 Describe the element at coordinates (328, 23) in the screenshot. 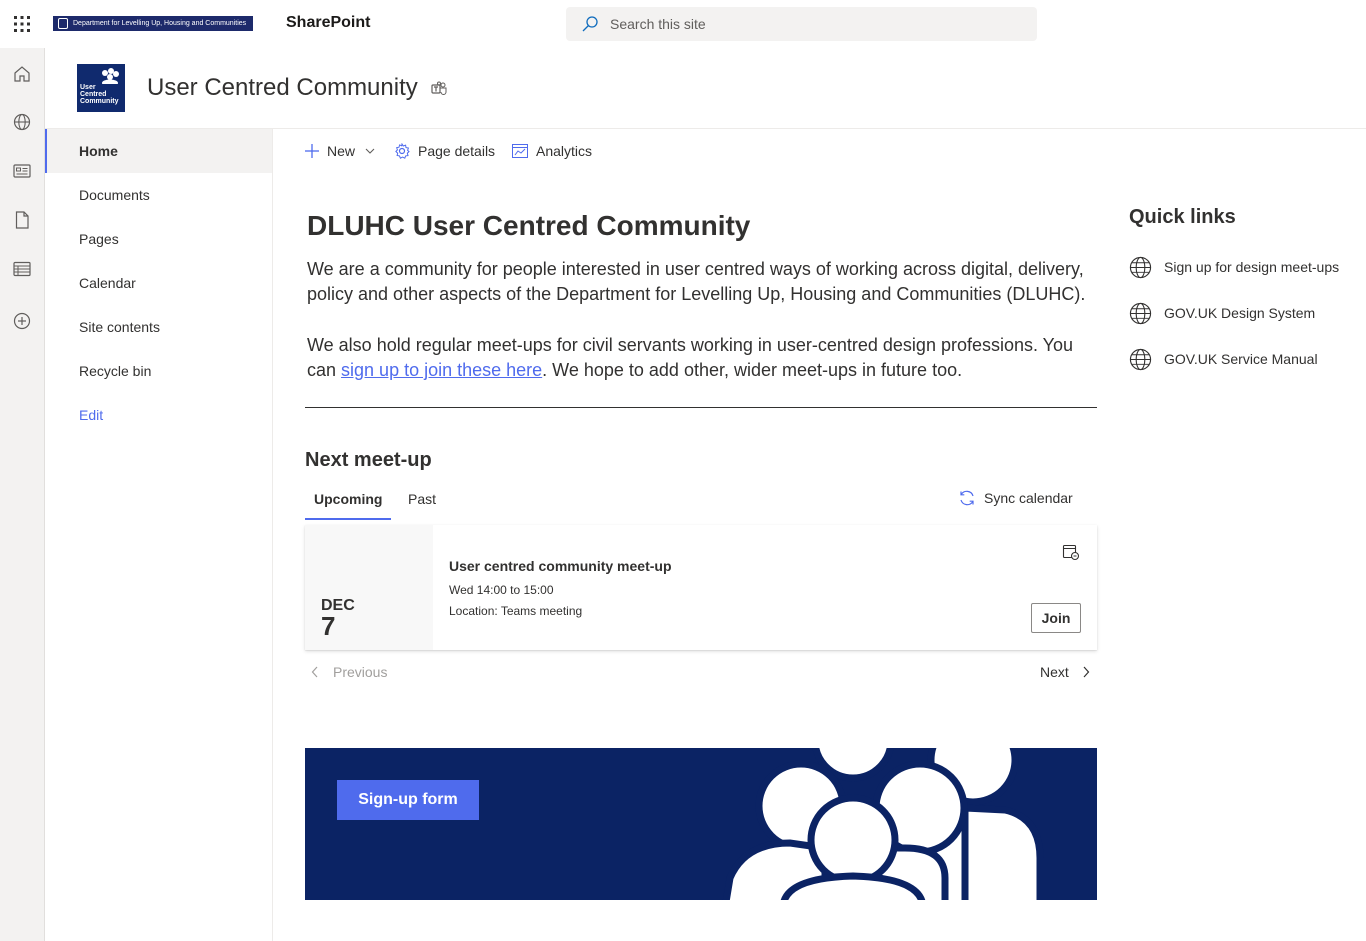

I see `app-name: SharePoint` at that location.